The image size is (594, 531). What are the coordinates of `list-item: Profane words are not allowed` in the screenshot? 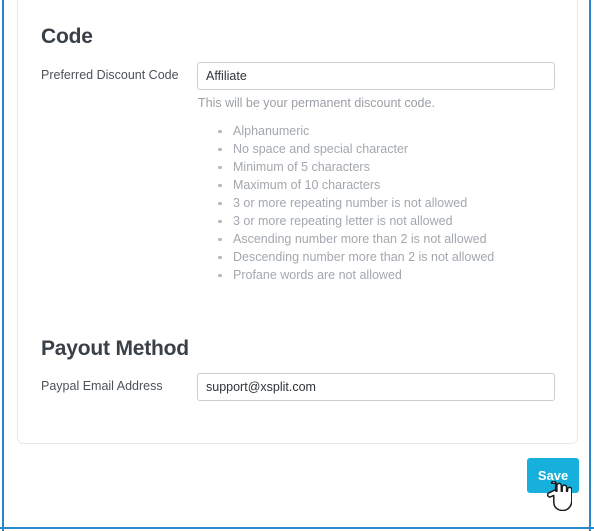 It's located at (354, 275).